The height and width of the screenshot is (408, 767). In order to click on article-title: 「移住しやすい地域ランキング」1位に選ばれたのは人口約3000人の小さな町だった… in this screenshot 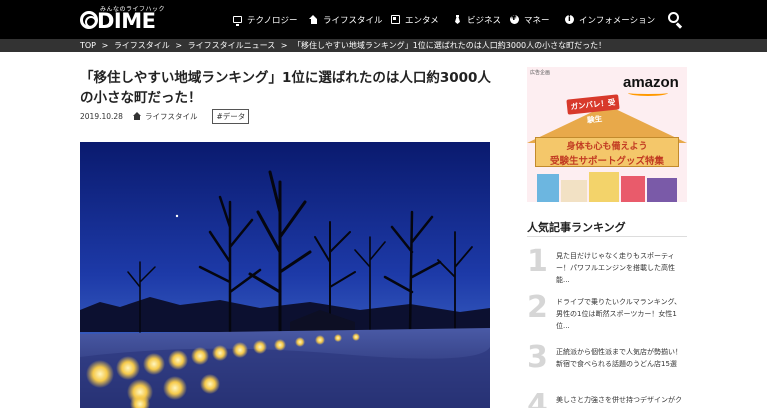, I will do `click(285, 88)`.